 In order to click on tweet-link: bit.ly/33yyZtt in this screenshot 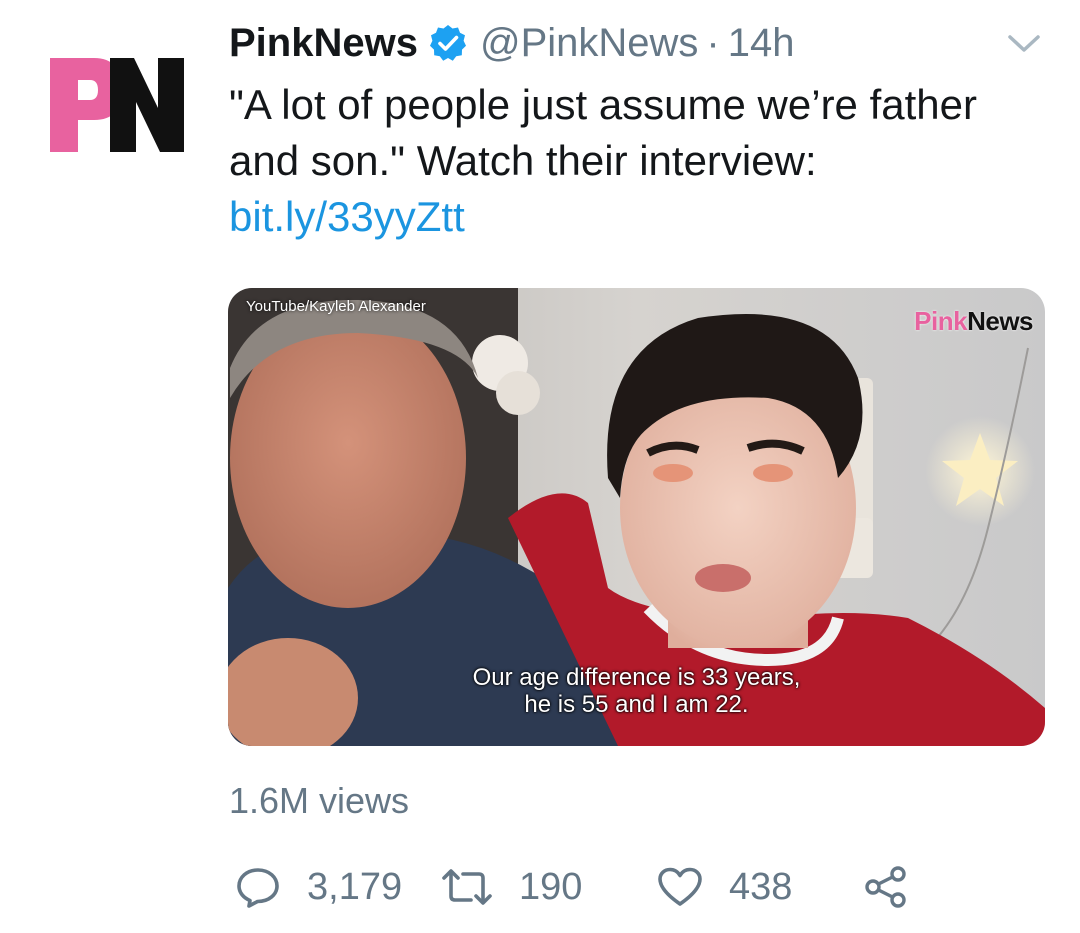, I will do `click(347, 216)`.